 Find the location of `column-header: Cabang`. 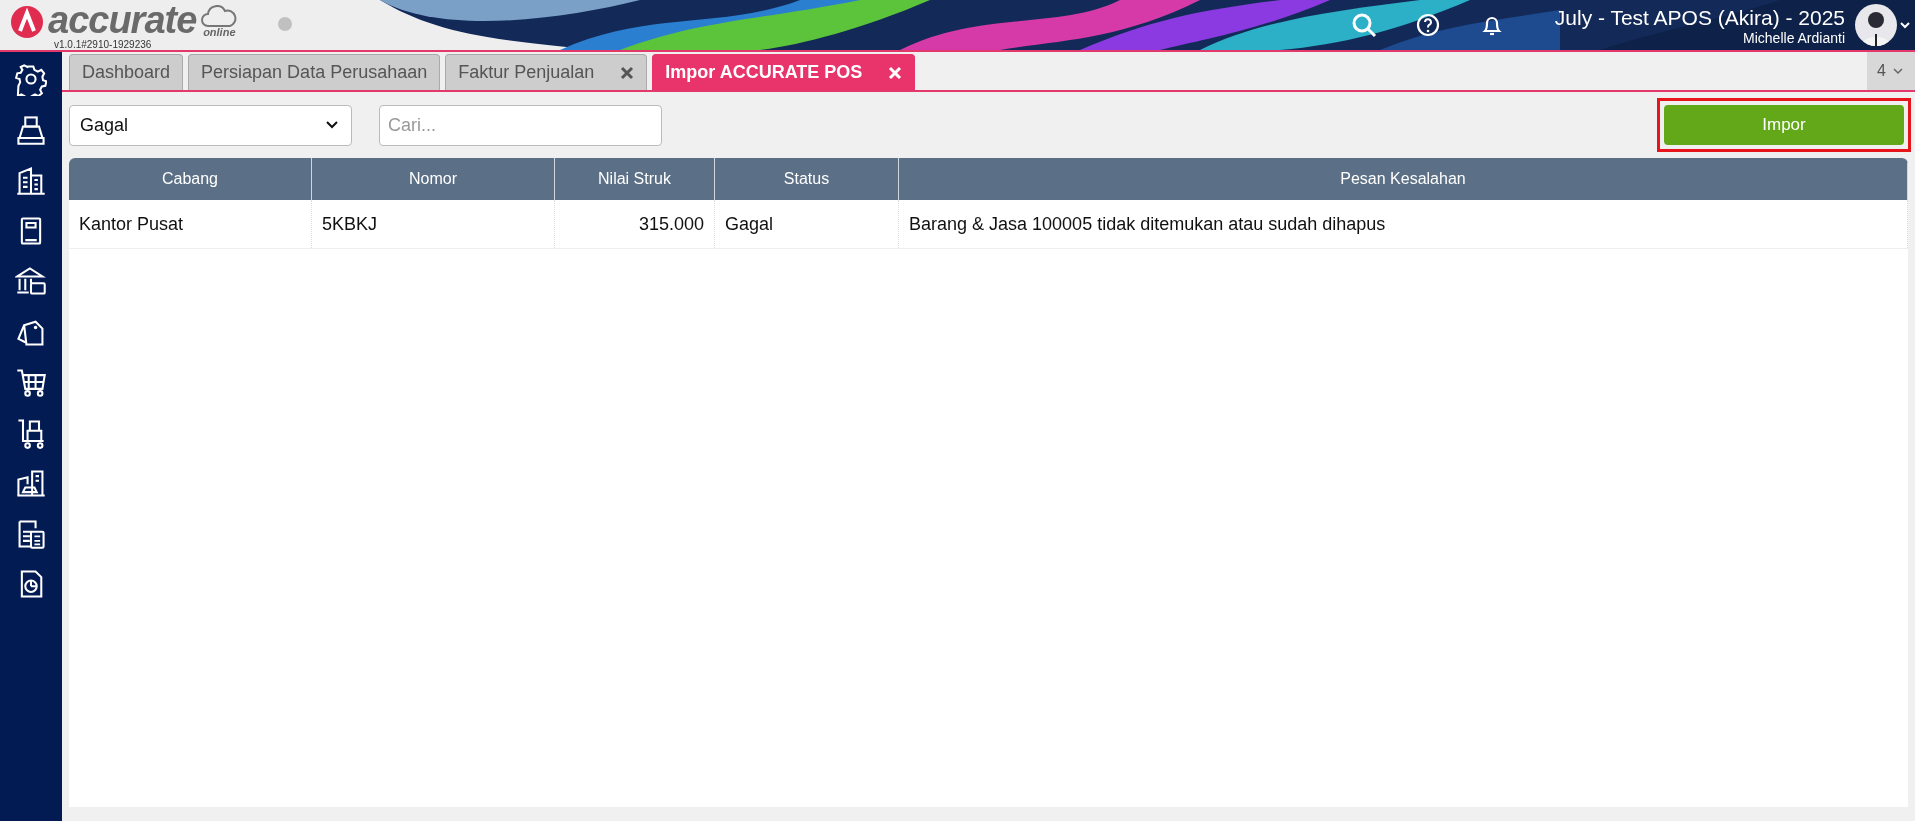

column-header: Cabang is located at coordinates (190, 179).